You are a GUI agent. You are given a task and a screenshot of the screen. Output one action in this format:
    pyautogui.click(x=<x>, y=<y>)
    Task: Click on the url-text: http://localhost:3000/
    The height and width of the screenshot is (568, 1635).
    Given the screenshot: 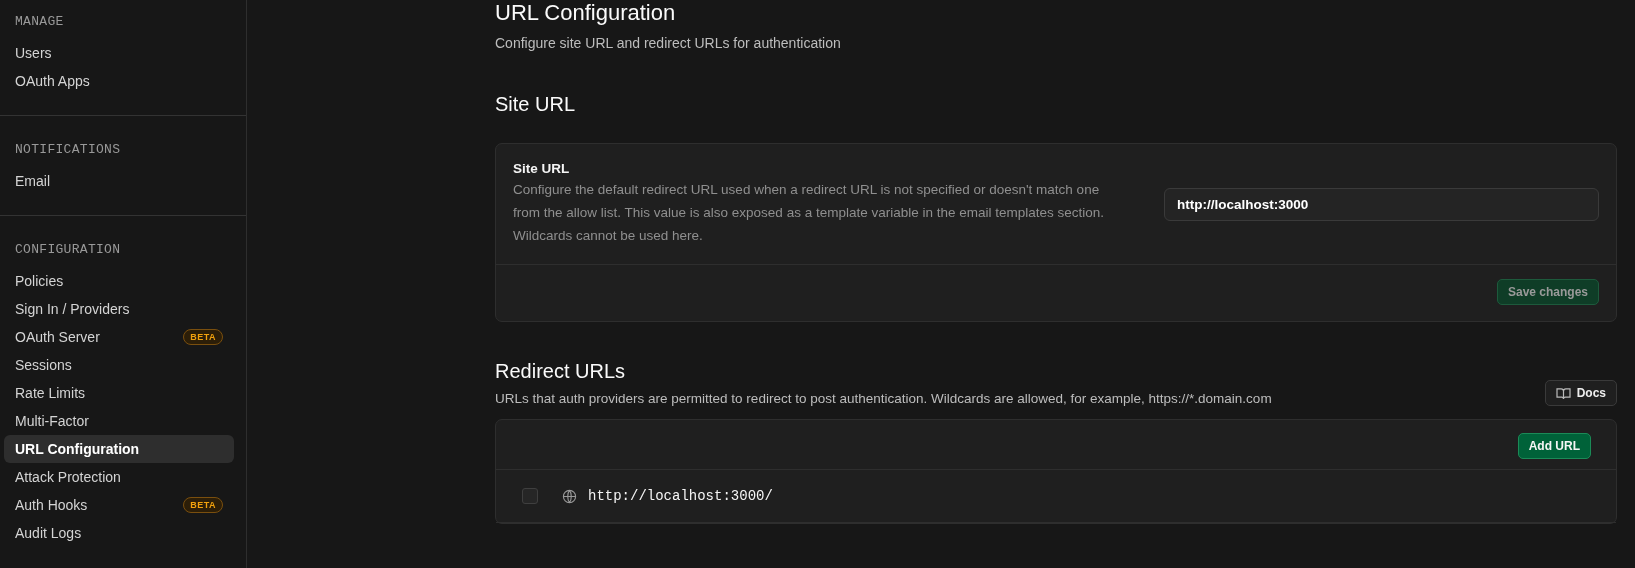 What is the action you would take?
    pyautogui.click(x=680, y=496)
    